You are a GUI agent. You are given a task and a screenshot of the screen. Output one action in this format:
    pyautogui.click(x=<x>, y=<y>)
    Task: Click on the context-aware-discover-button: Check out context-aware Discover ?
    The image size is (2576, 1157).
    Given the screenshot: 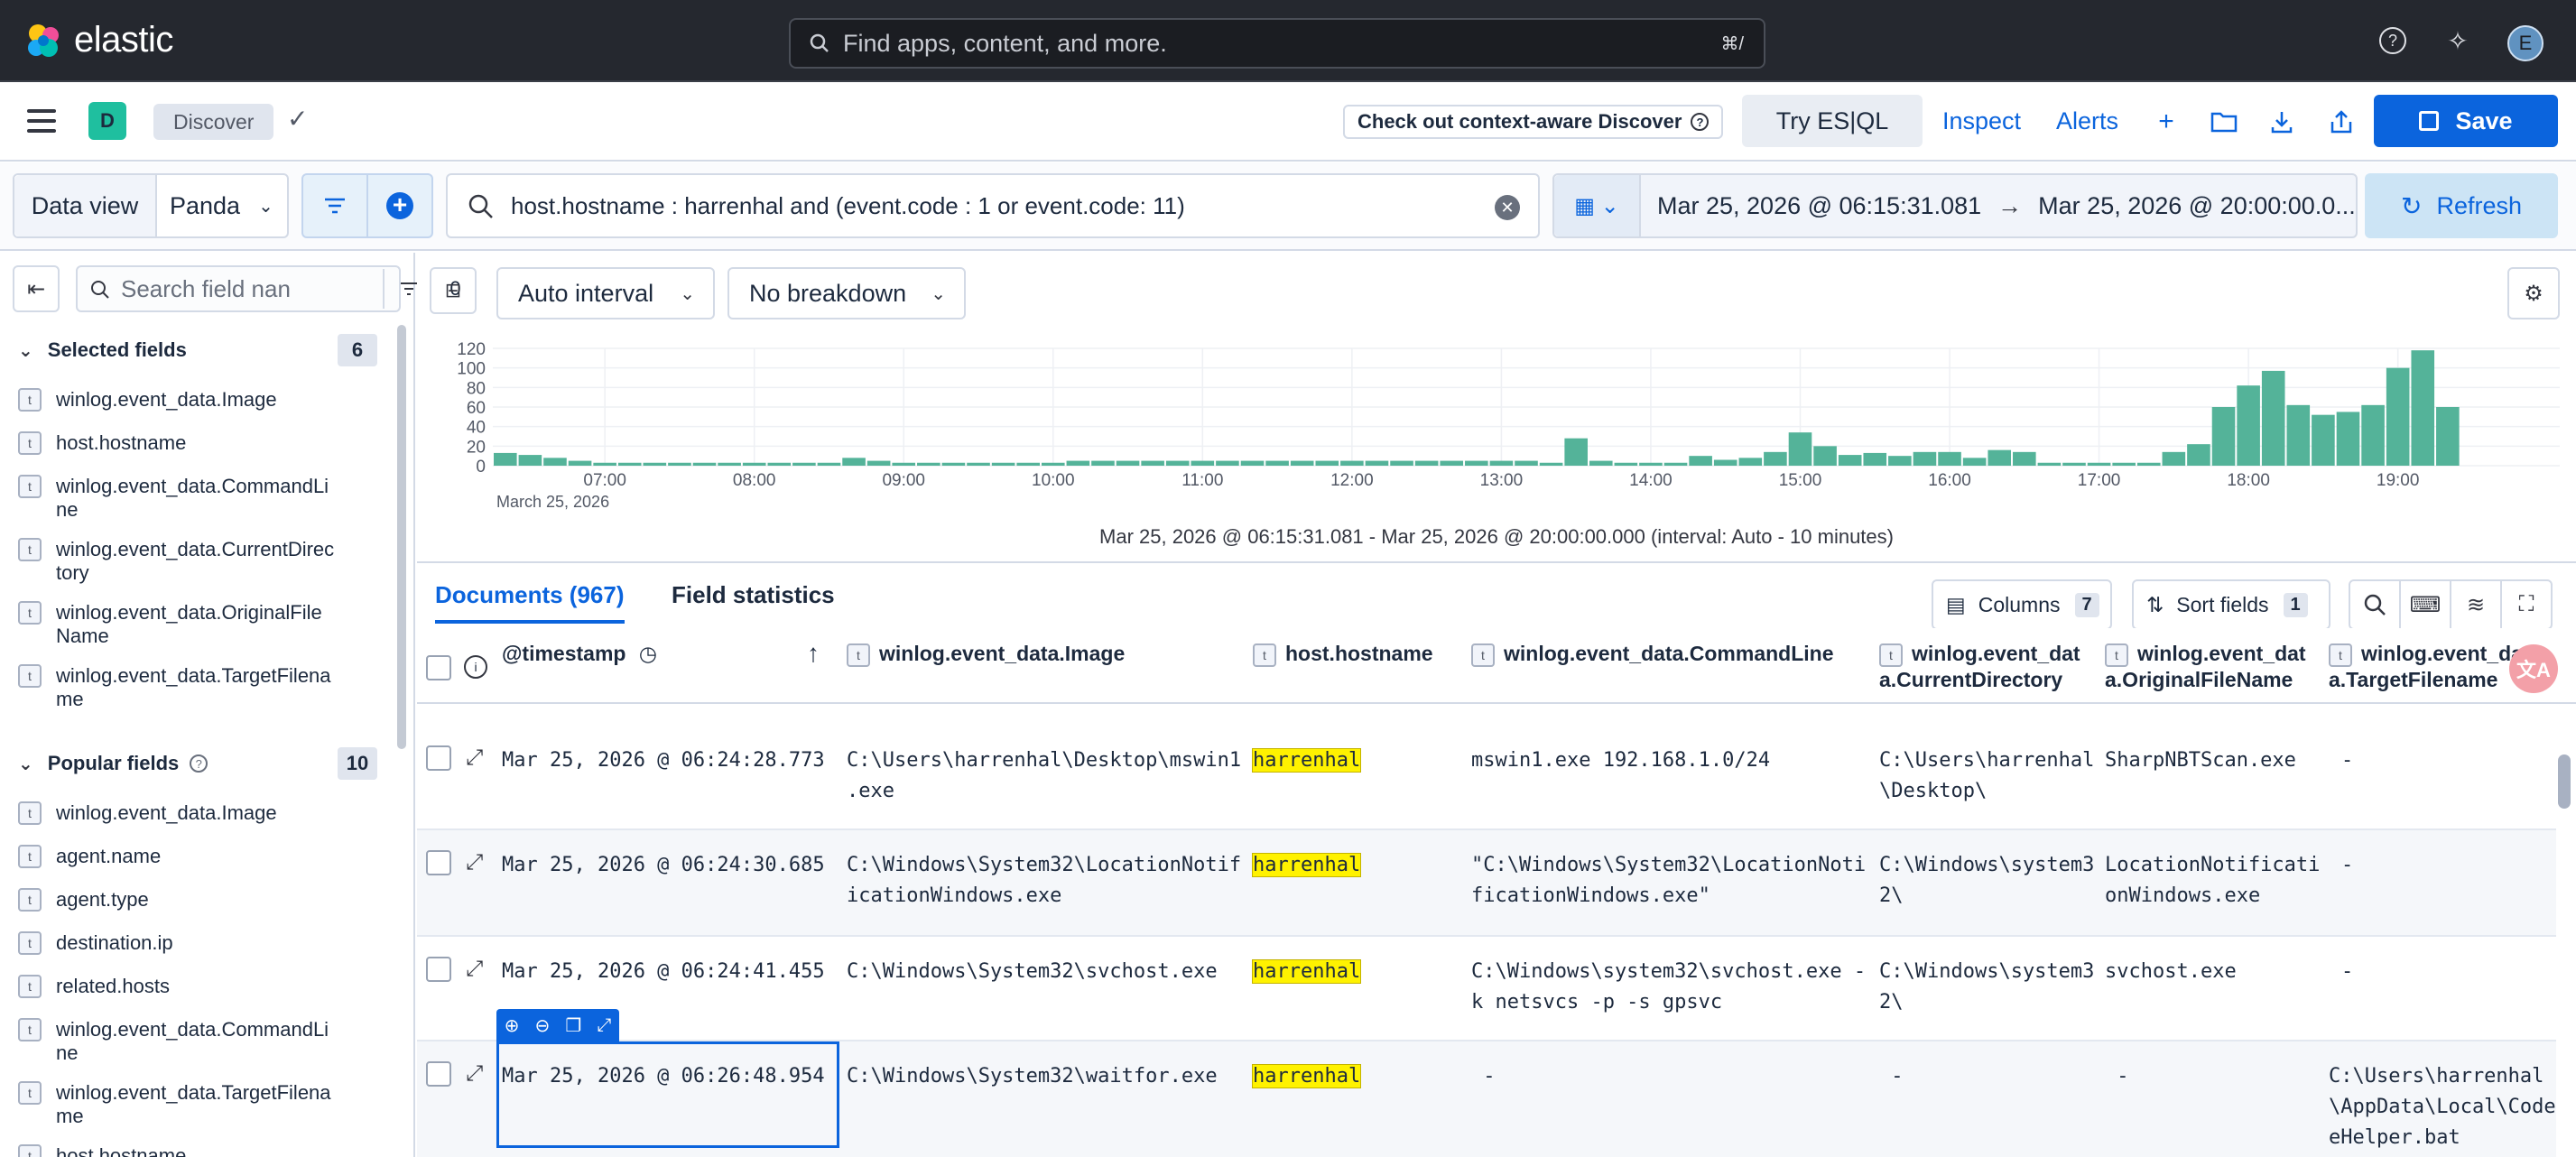 What is the action you would take?
    pyautogui.click(x=1533, y=122)
    